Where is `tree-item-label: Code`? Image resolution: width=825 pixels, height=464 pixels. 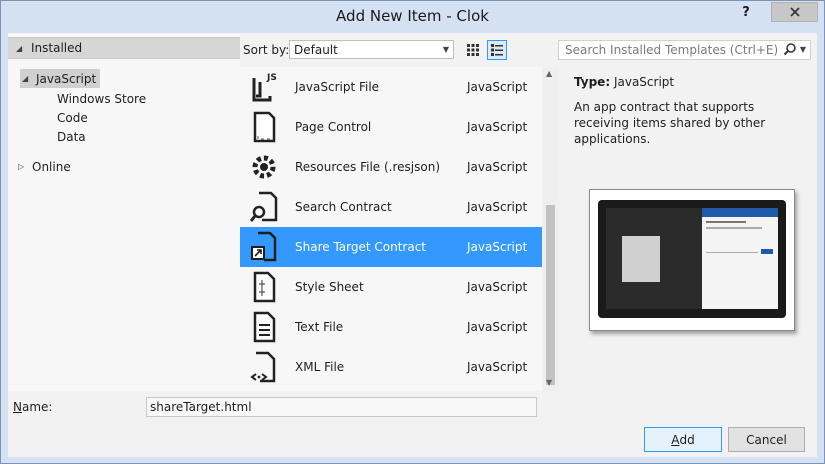
tree-item-label: Code is located at coordinates (72, 117).